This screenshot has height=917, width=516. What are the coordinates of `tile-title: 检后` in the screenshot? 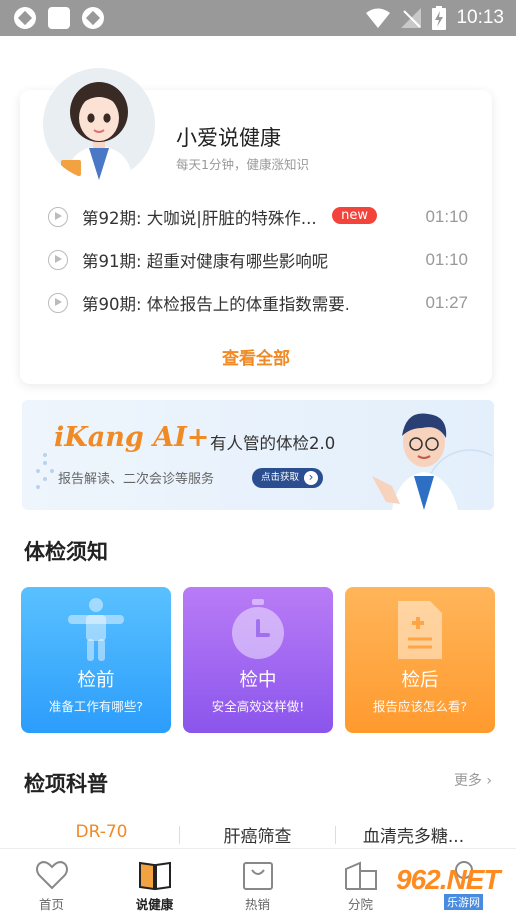 It's located at (420, 680).